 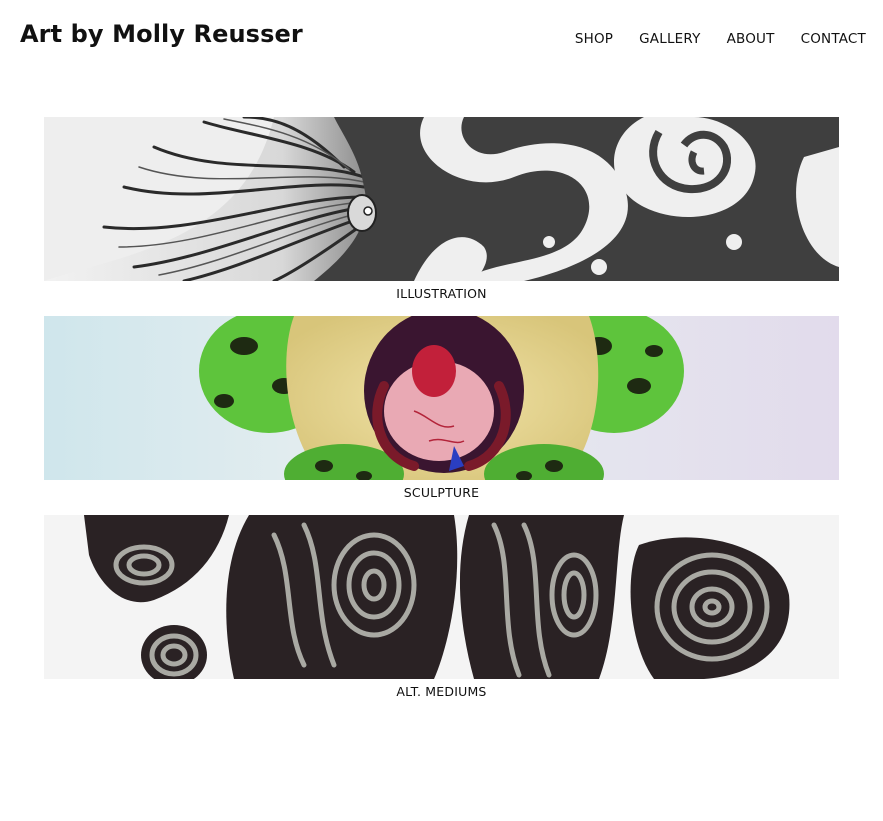 I want to click on main-nav: SHOP GALLERY ABOUT CONTACT, so click(x=720, y=39).